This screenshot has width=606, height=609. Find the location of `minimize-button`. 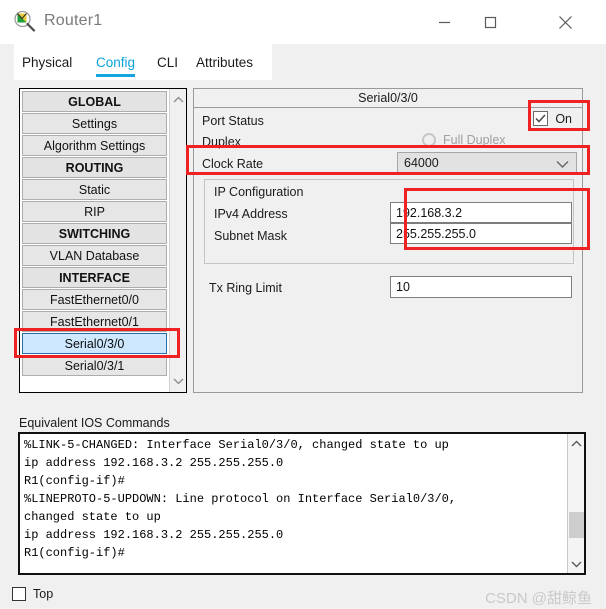

minimize-button is located at coordinates (444, 22).